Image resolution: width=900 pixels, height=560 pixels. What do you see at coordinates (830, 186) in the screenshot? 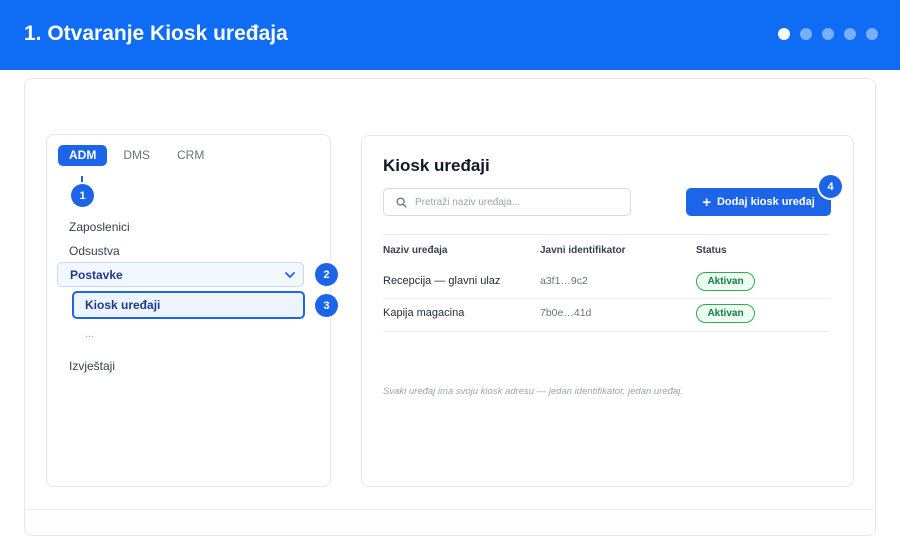
I see `callout-badge-4: 4` at bounding box center [830, 186].